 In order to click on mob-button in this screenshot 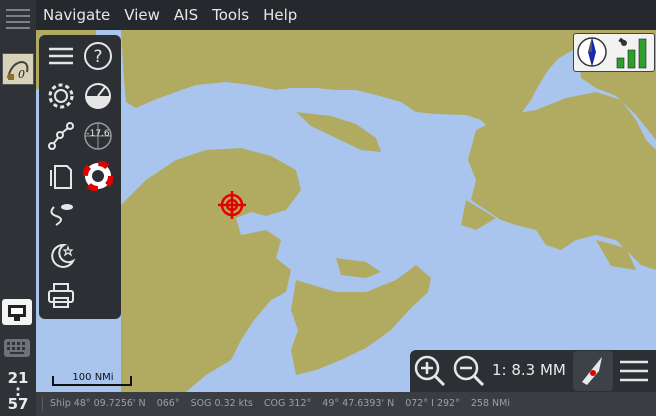, I will do `click(98, 176)`.